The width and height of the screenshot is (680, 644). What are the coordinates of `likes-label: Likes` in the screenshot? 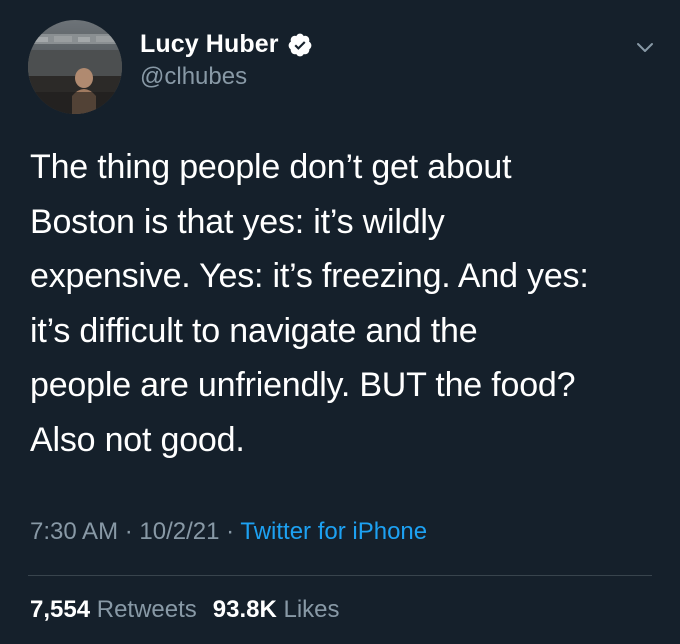 It's located at (308, 609).